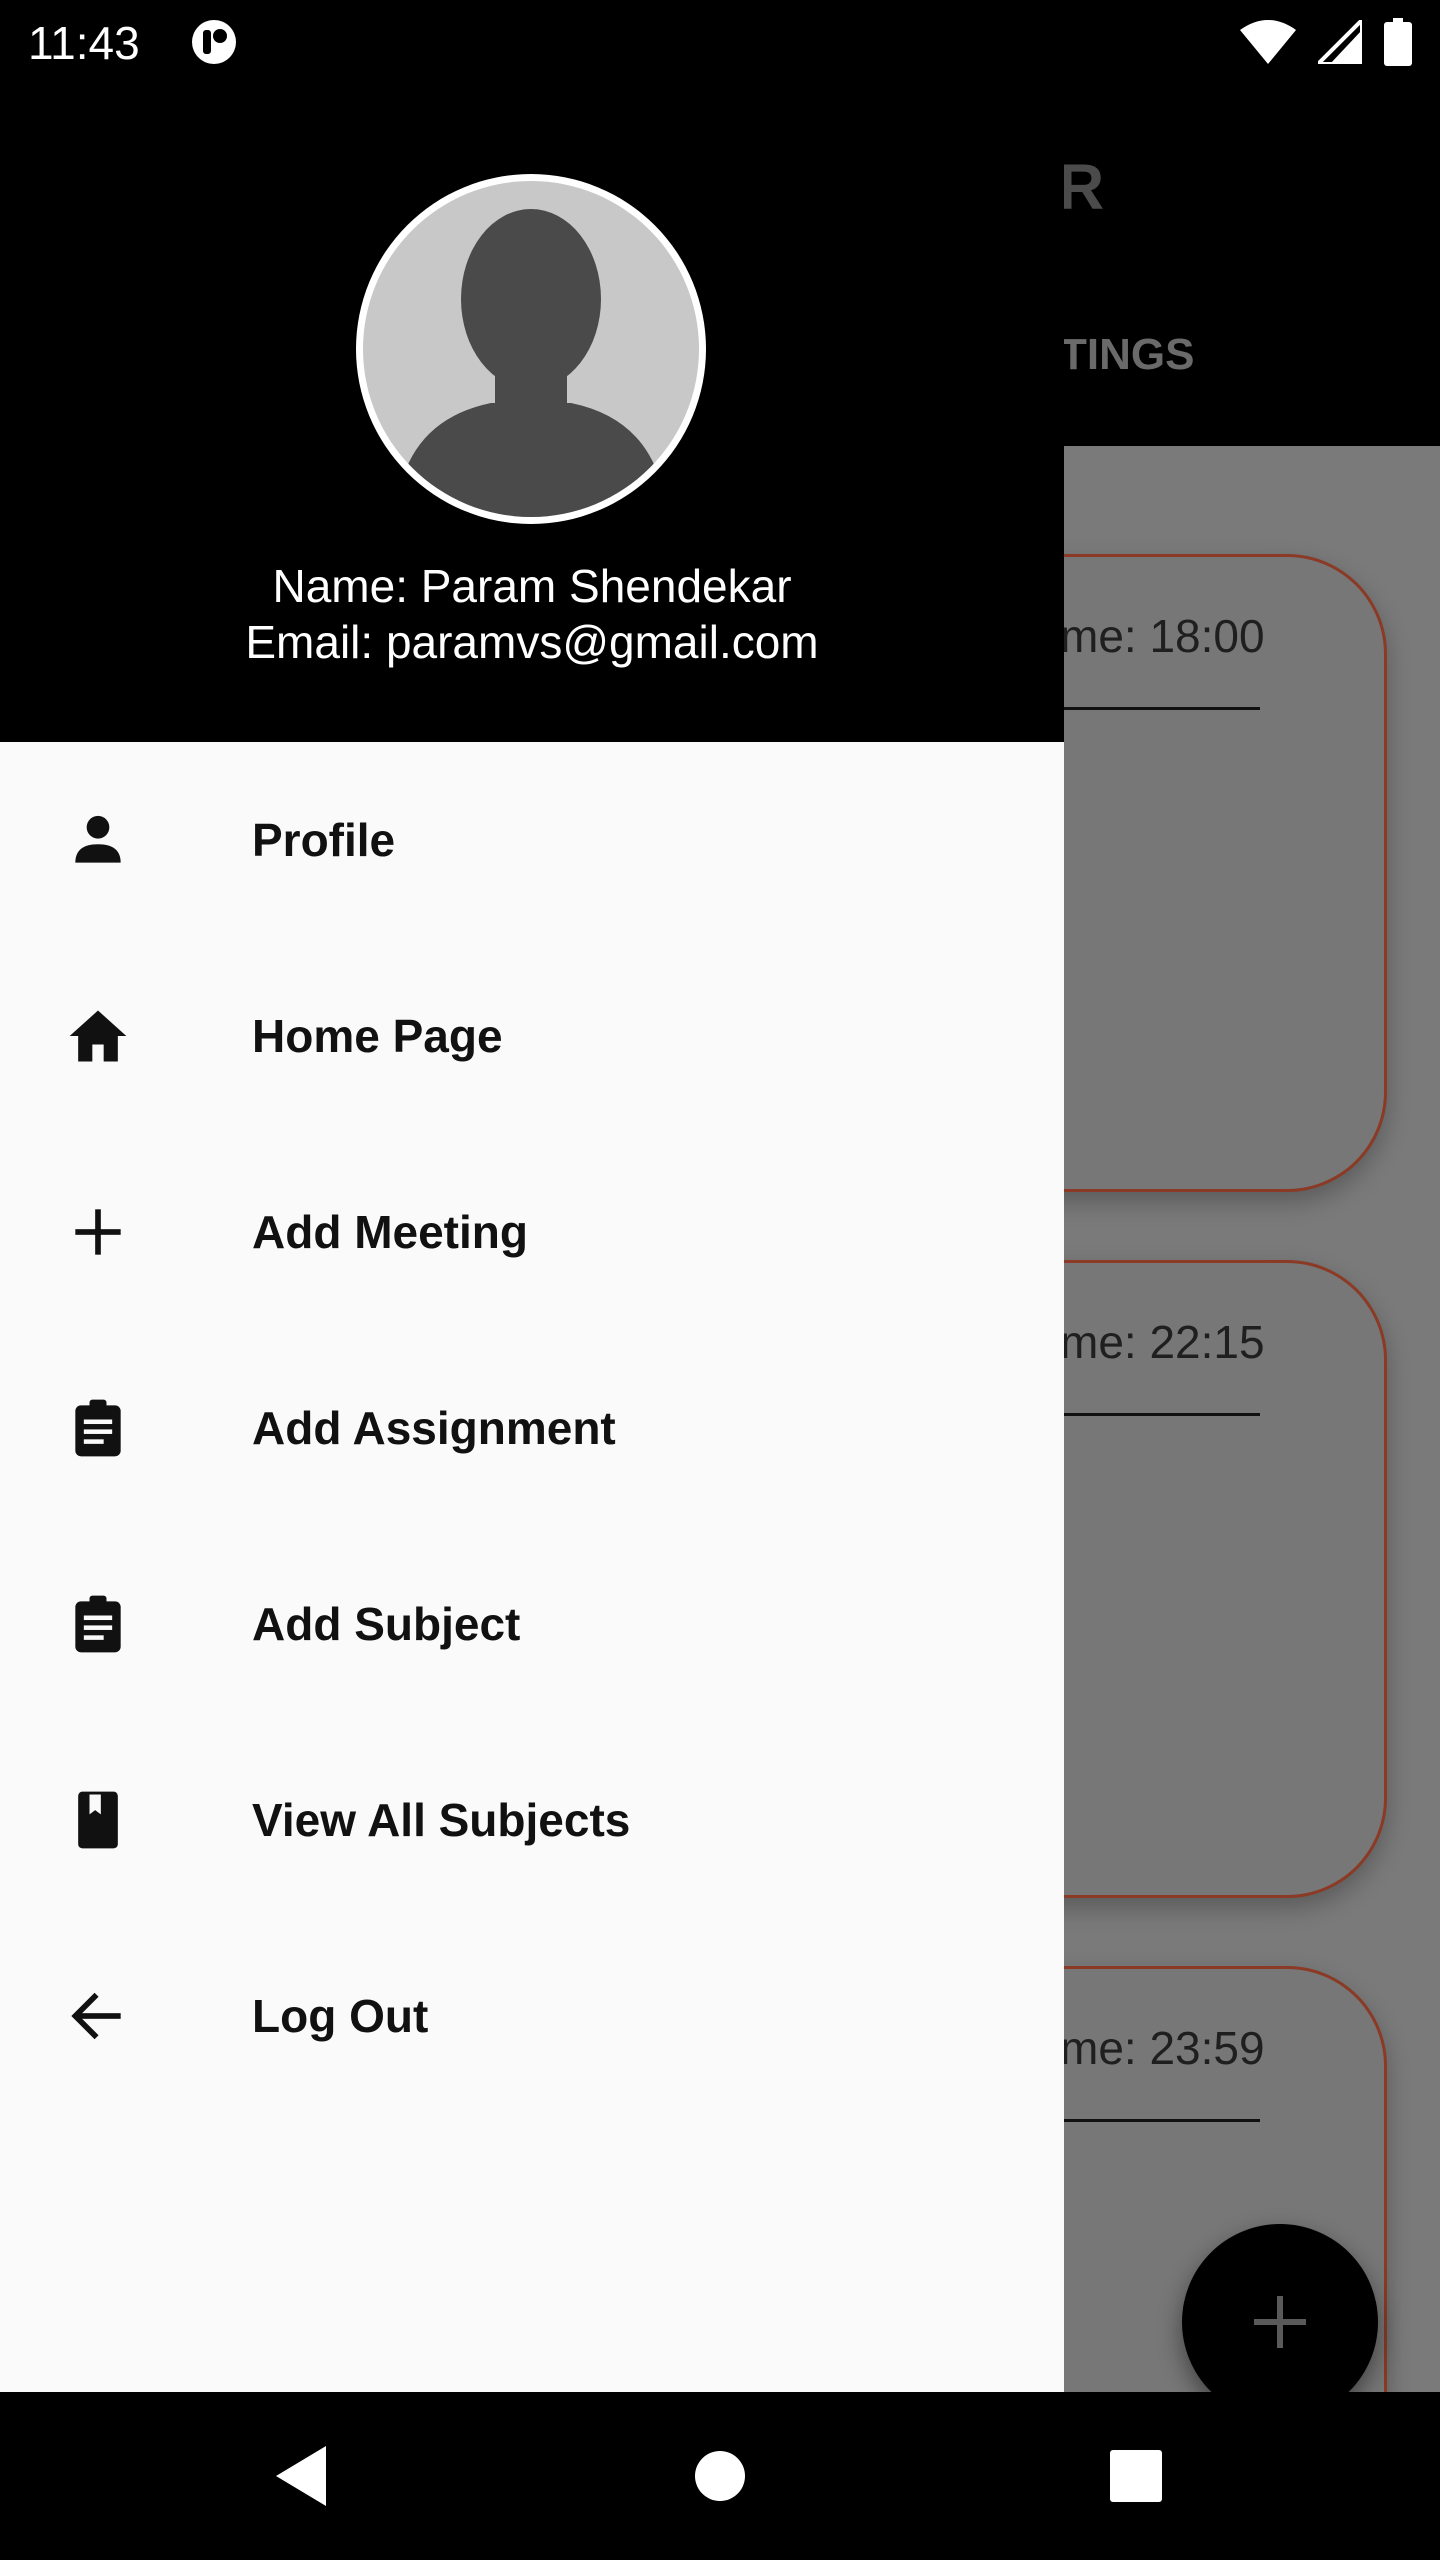  I want to click on meeting-card-time: me: 18:00, so click(1162, 636).